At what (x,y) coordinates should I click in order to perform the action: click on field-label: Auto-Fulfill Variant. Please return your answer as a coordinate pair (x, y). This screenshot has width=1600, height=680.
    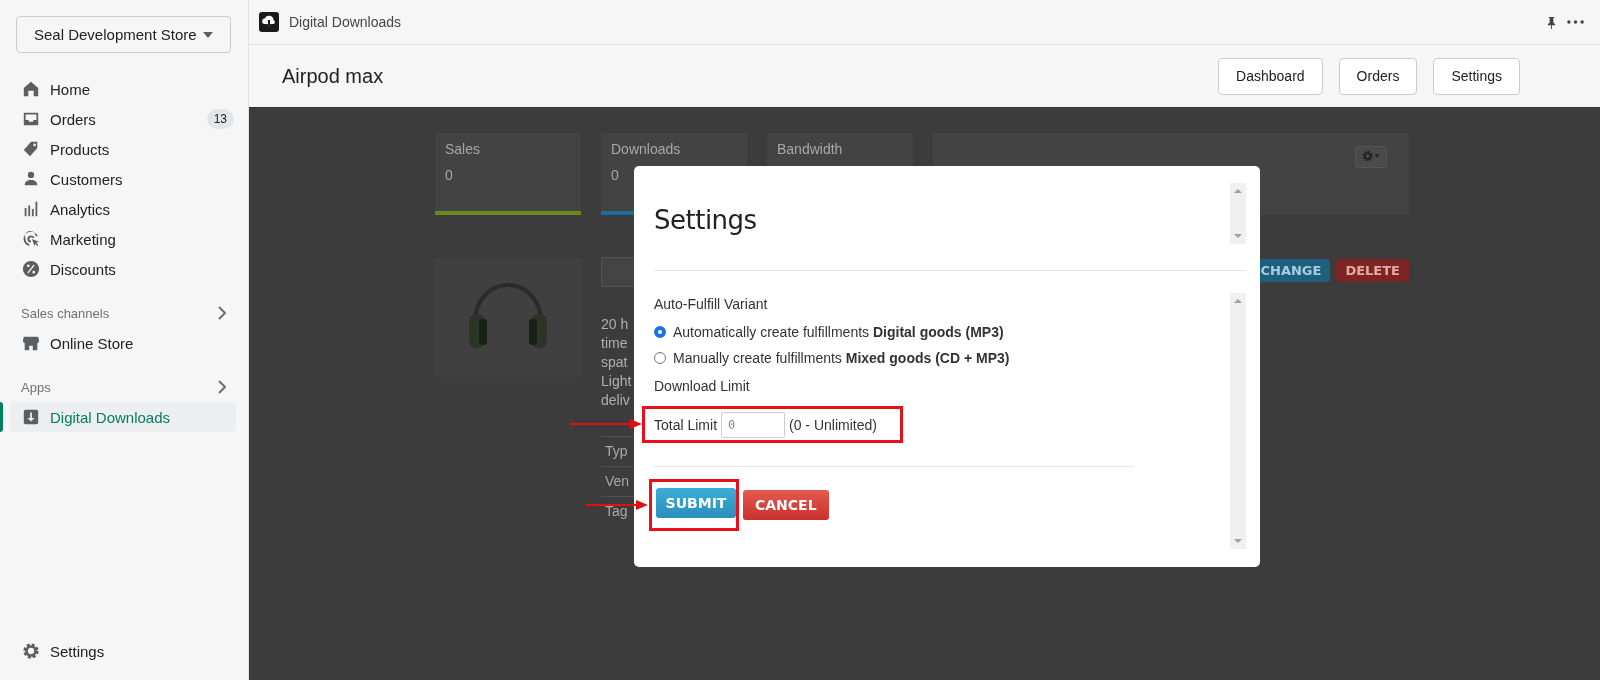
    Looking at the image, I should click on (711, 304).